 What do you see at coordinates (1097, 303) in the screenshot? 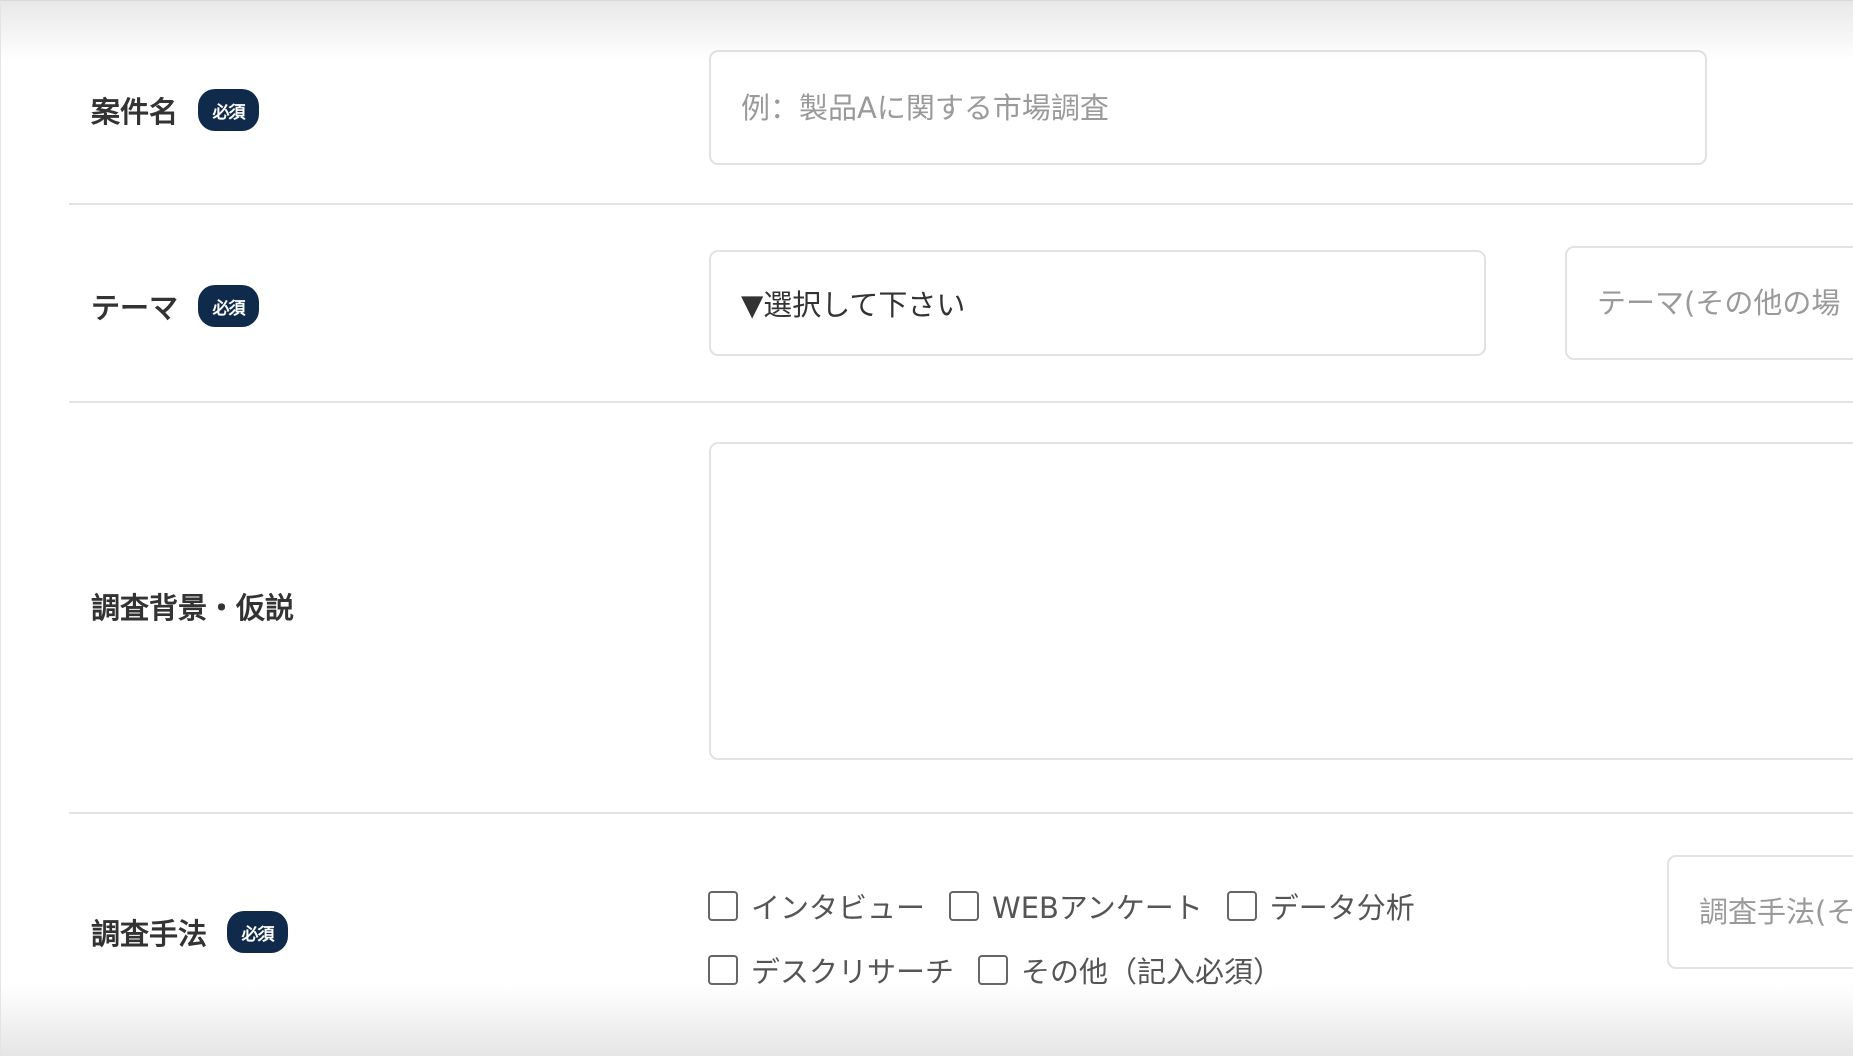
I see `theme-select: ▼選択して下さい` at bounding box center [1097, 303].